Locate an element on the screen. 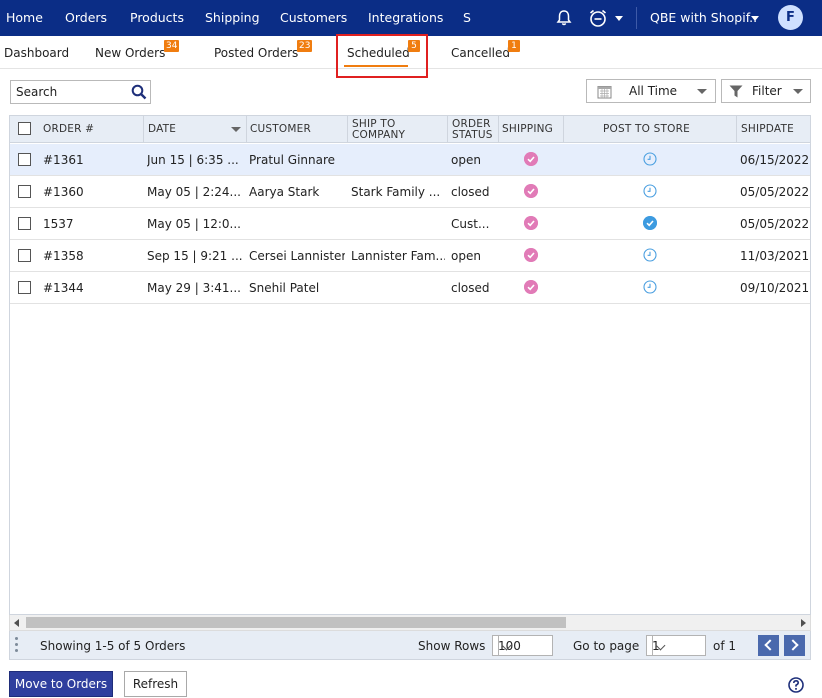 Image resolution: width=822 pixels, height=698 pixels. tab-cancelled: Cancelled 1 is located at coordinates (485, 50).